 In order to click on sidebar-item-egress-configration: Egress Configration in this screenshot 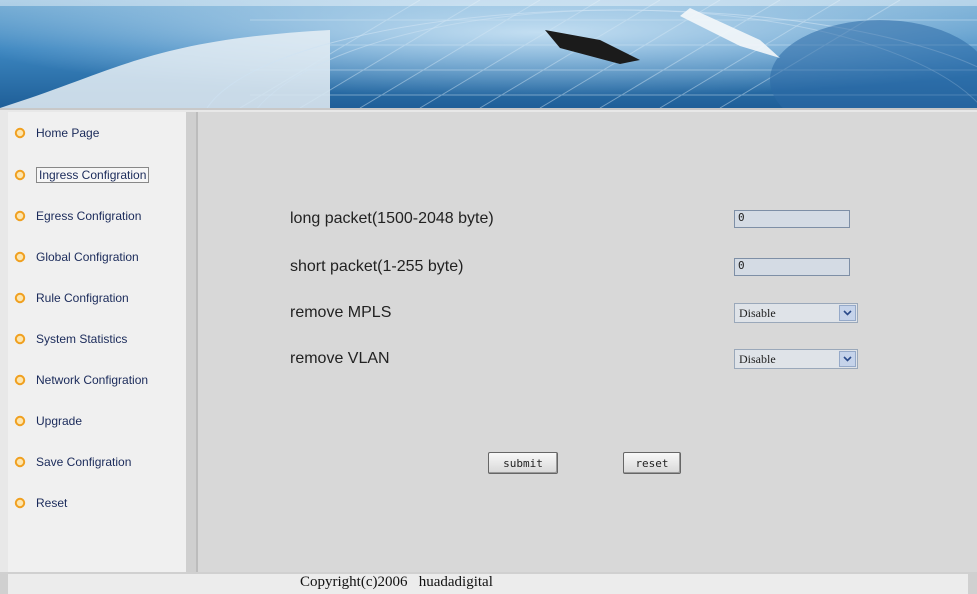, I will do `click(77, 216)`.